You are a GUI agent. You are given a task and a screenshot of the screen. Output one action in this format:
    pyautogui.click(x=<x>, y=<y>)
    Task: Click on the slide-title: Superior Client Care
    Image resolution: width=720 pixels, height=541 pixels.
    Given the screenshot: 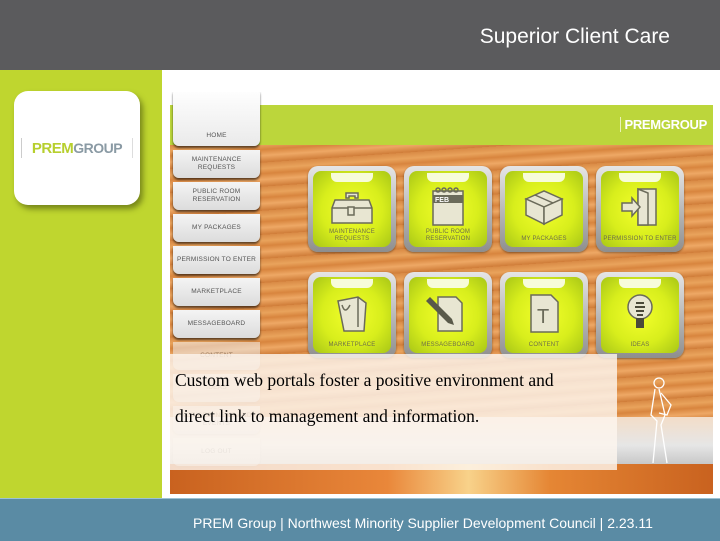 What is the action you would take?
    pyautogui.click(x=574, y=36)
    